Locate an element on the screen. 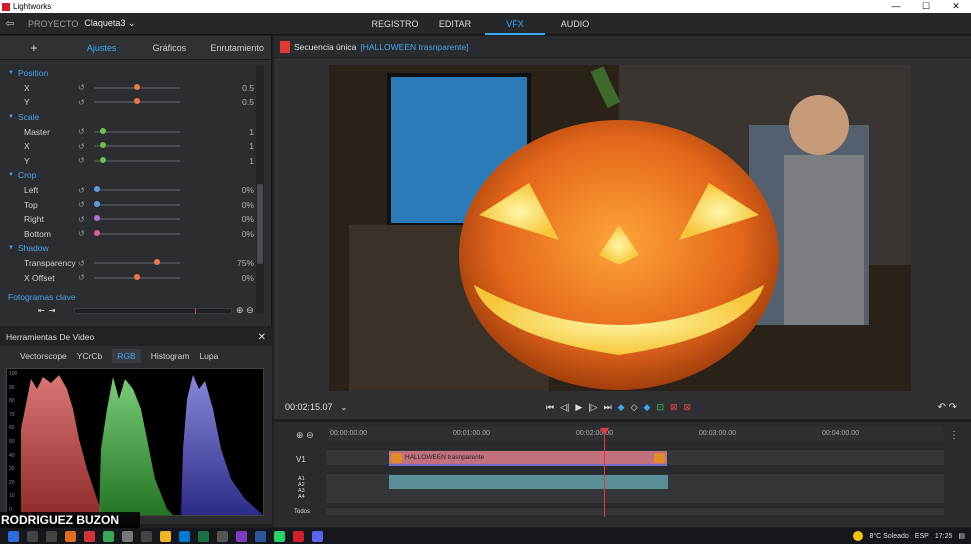 The height and width of the screenshot is (544, 971). step-back-icon: ◁| is located at coordinates (564, 407).